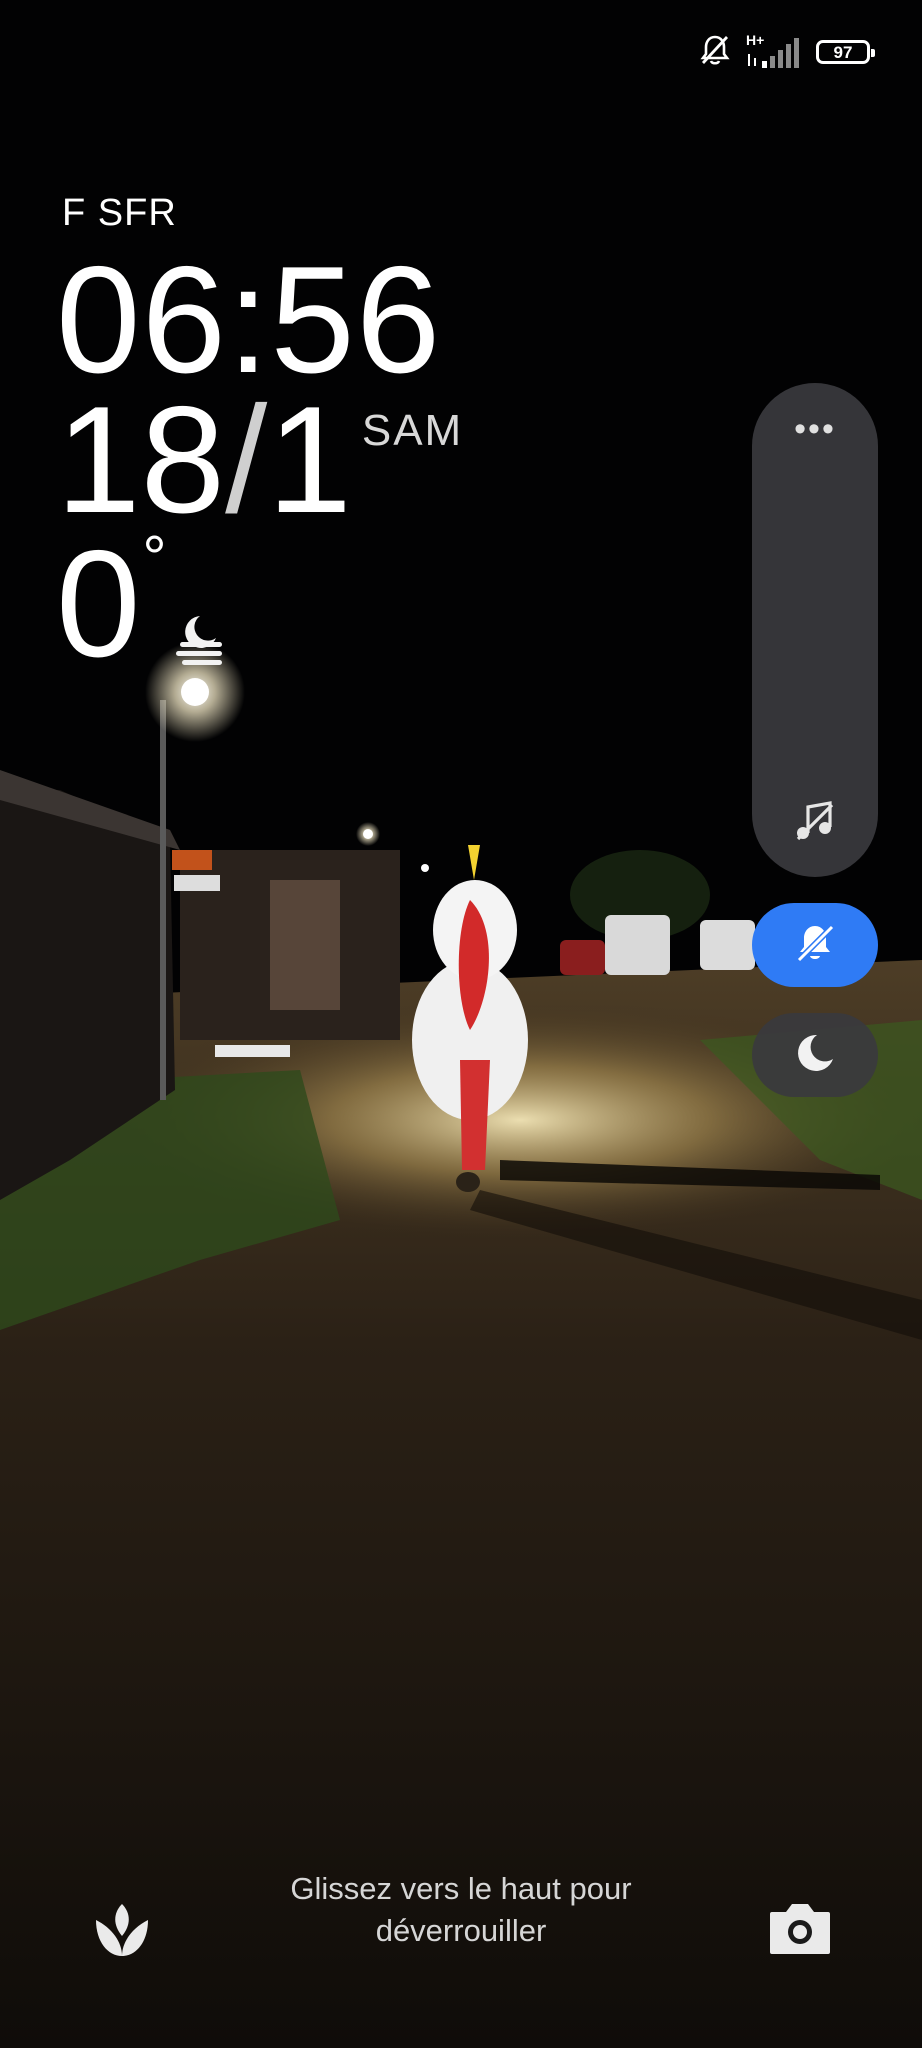 This screenshot has height=2048, width=922. I want to click on date-day: 18, so click(141, 460).